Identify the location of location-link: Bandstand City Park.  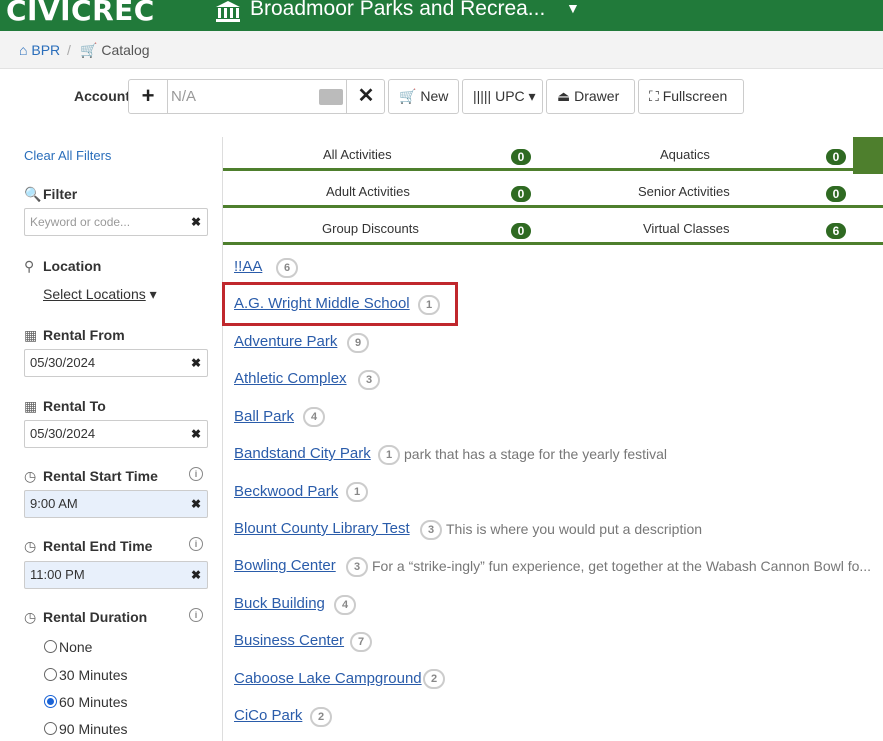
(302, 453).